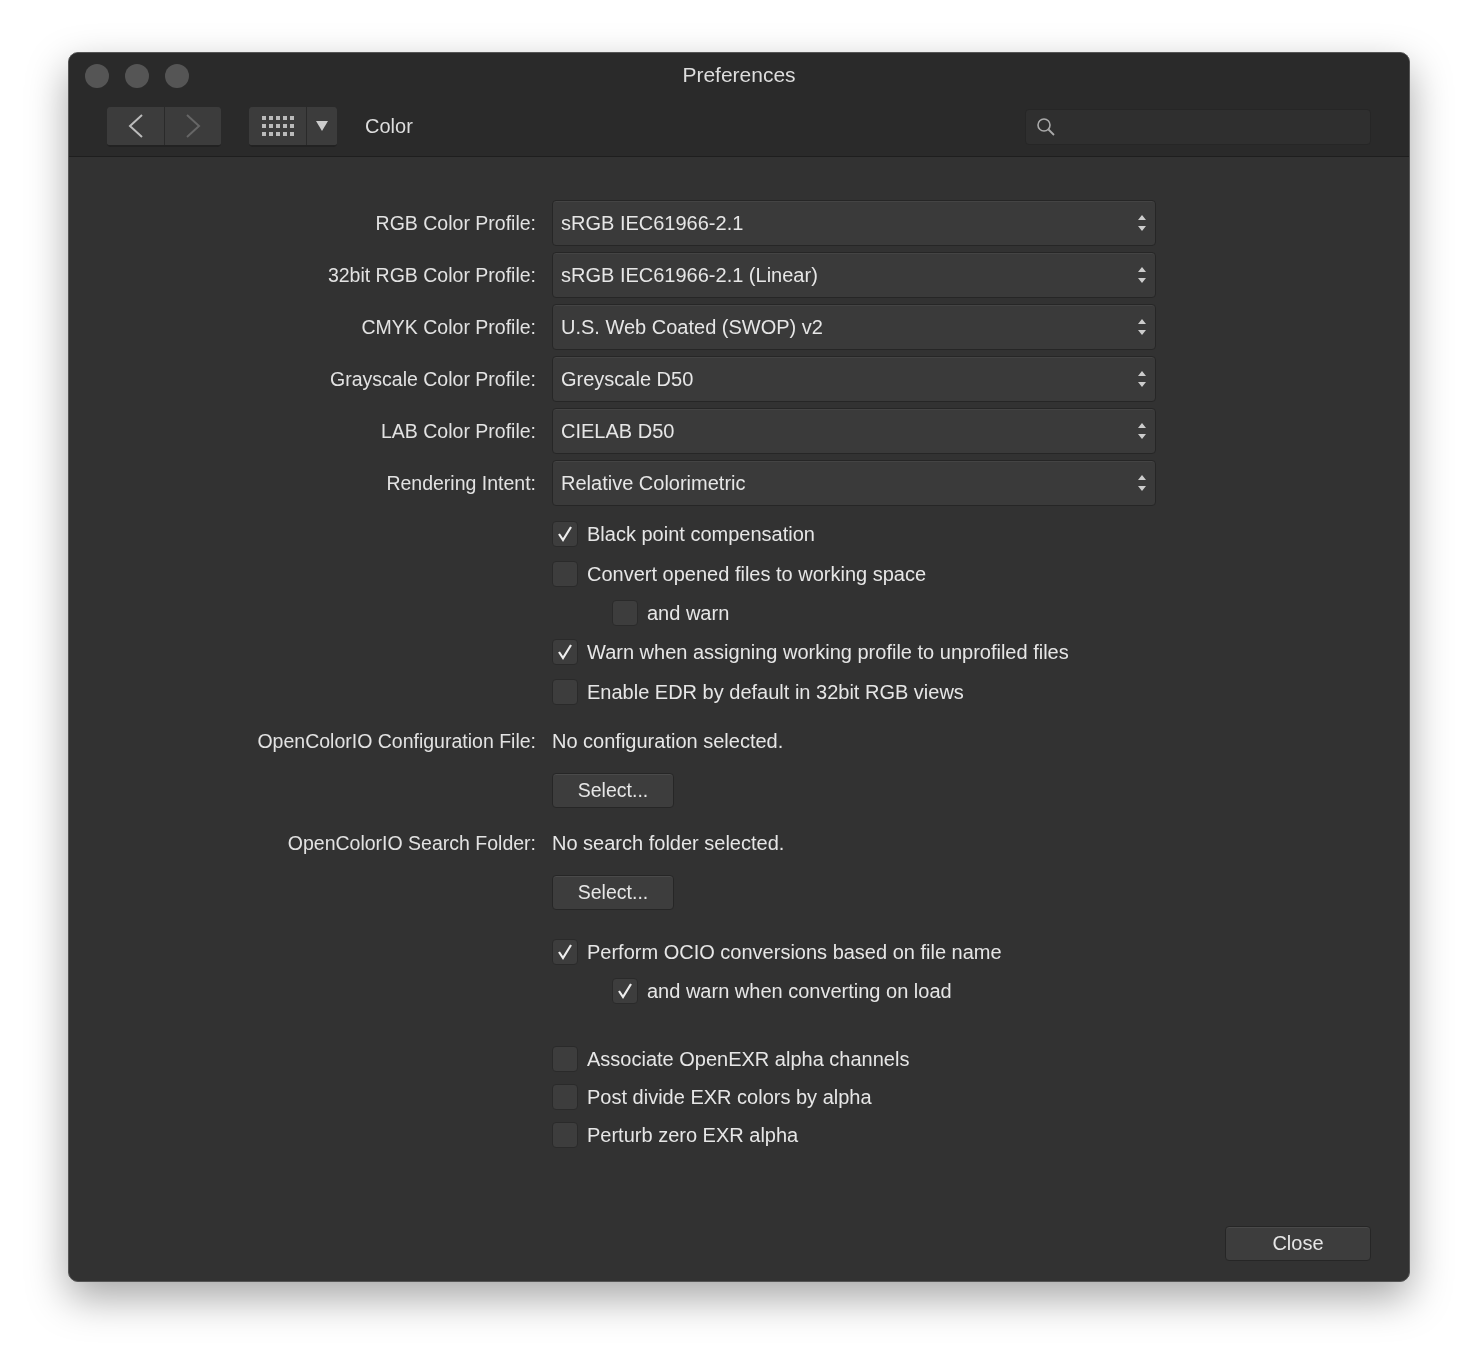 This screenshot has width=1478, height=1366. What do you see at coordinates (396, 741) in the screenshot?
I see `field-label: OpenColorIO Configuration File:` at bounding box center [396, 741].